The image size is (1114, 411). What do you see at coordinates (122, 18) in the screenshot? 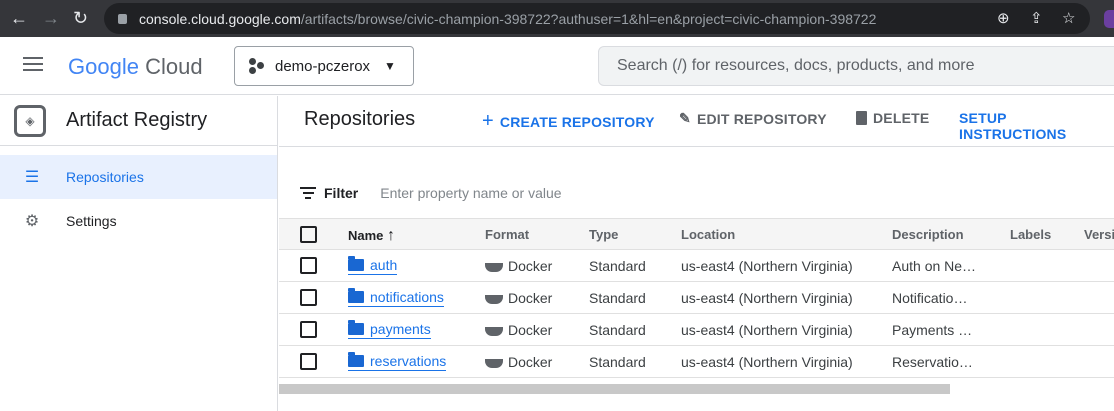
I see `lock-icon` at bounding box center [122, 18].